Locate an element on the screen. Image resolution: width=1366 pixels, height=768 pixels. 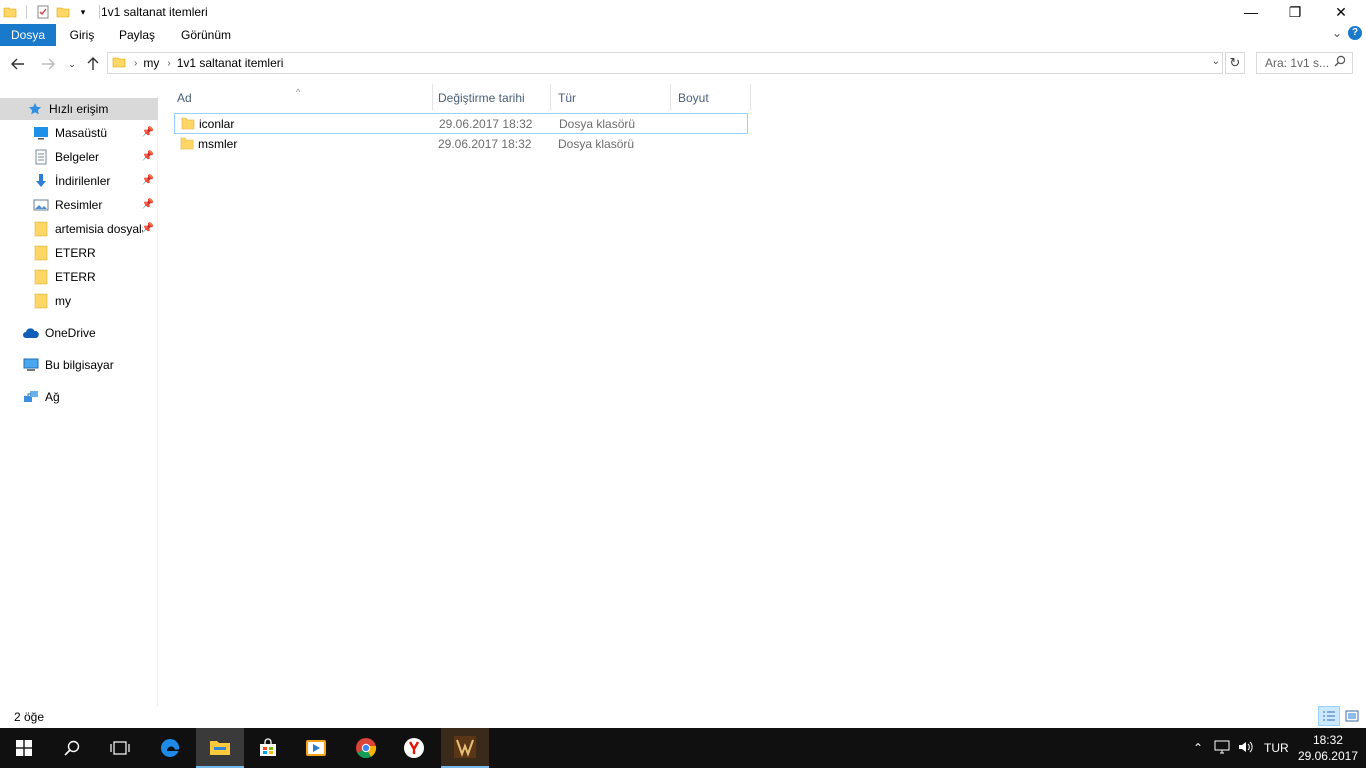
nav-item-downloads: İndirilenler 📌 is located at coordinates (79, 181).